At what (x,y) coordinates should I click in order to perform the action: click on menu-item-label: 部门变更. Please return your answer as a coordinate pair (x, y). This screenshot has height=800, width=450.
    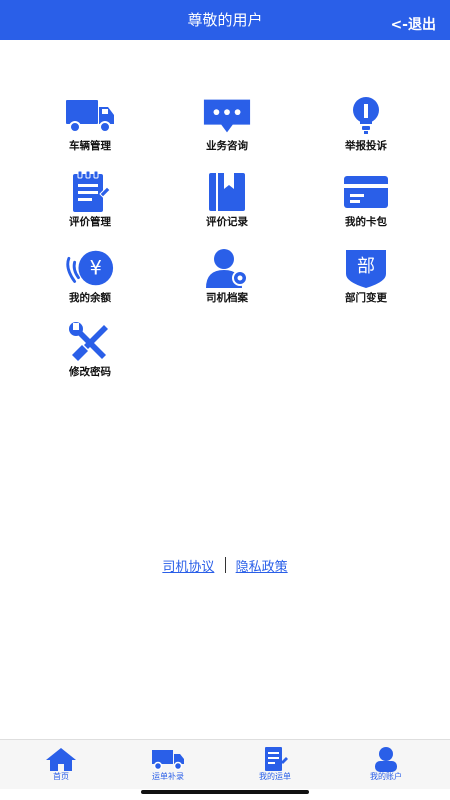
    Looking at the image, I should click on (366, 298).